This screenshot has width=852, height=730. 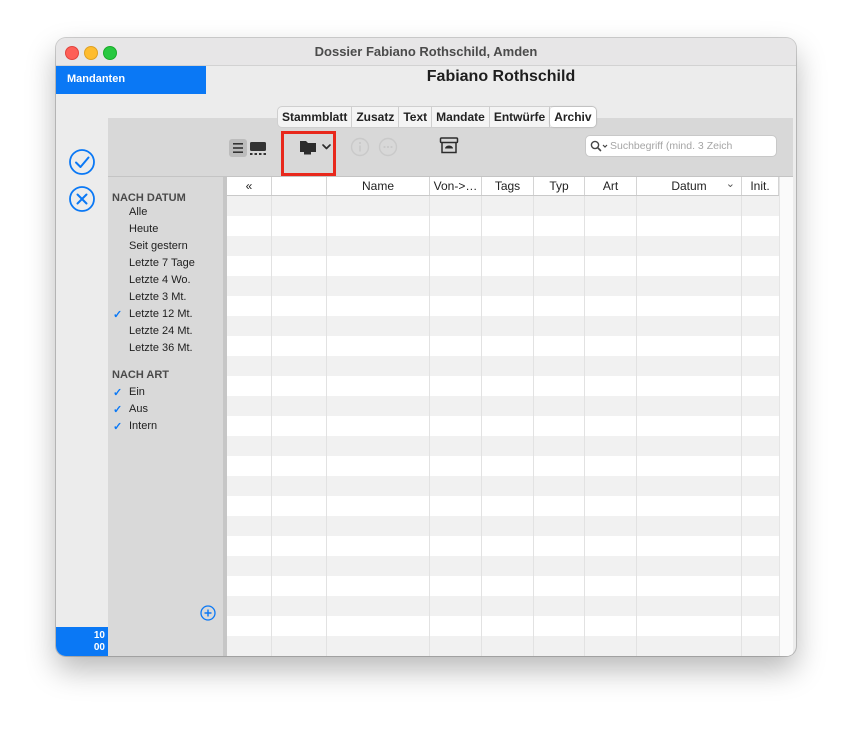 I want to click on column-header-collapse: «, so click(x=249, y=186).